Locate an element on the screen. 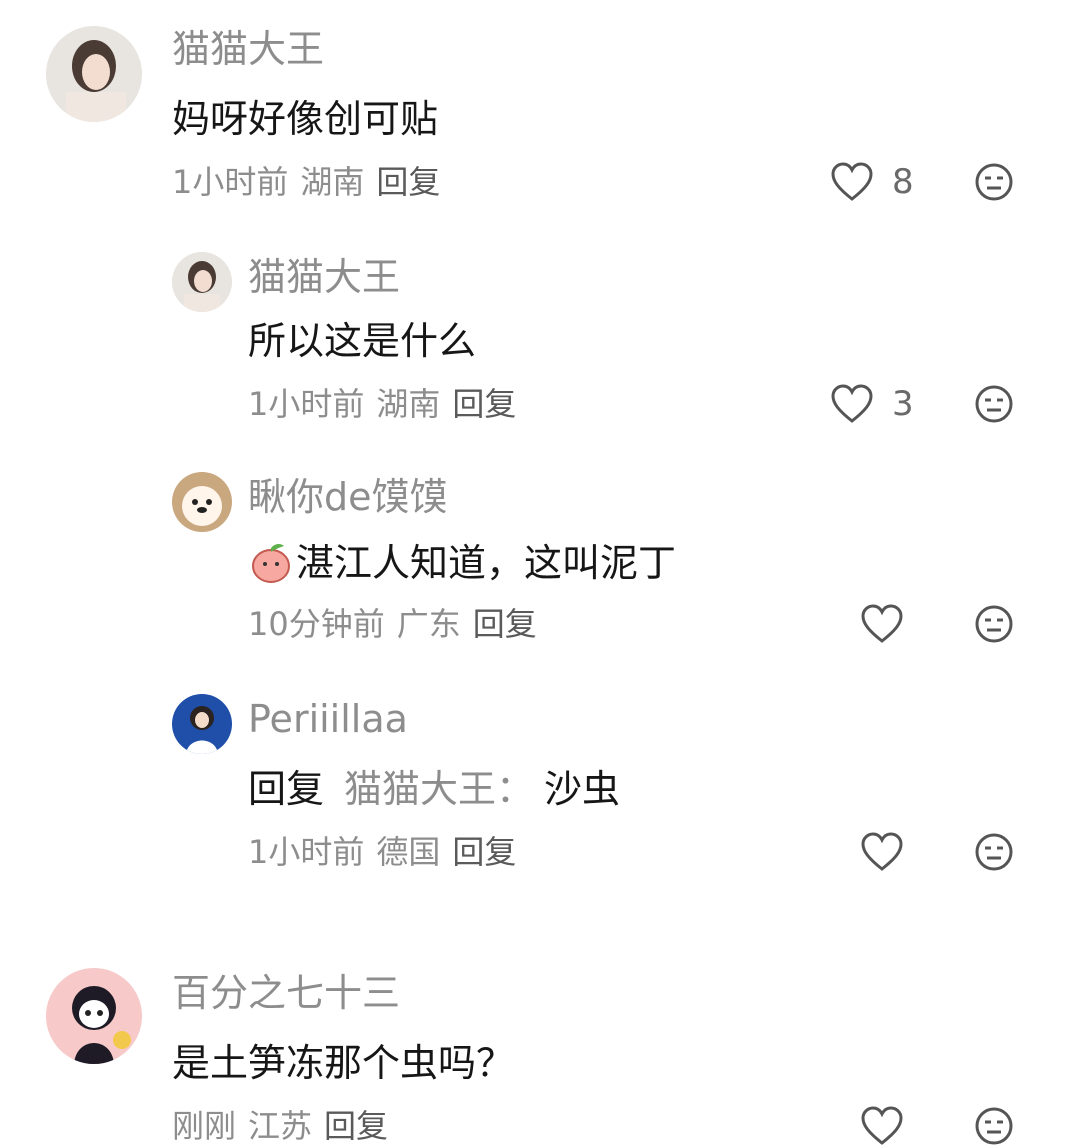 The height and width of the screenshot is (1148, 1080). comment-time: 10分钟前 is located at coordinates (316, 624).